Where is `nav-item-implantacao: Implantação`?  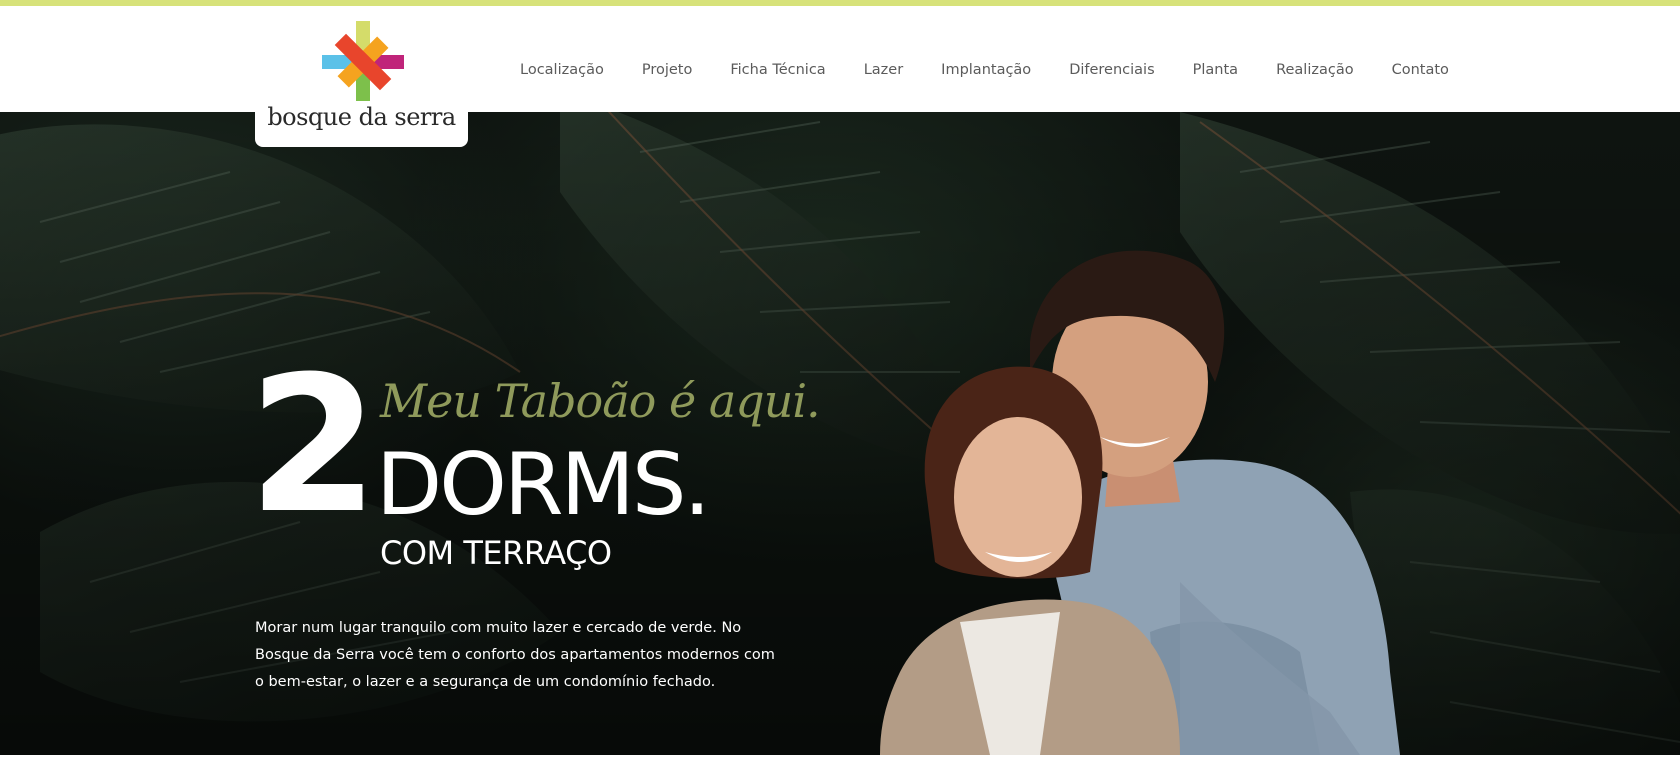
nav-item-implantacao: Implantação is located at coordinates (986, 70).